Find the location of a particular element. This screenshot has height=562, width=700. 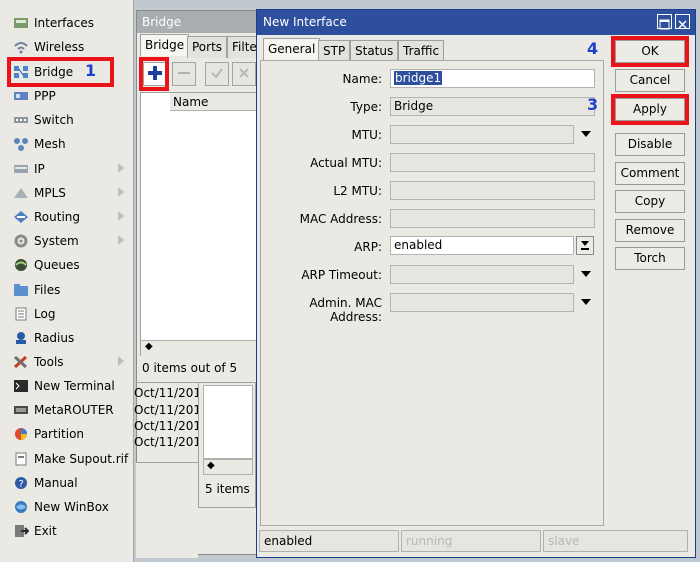

log-icon is located at coordinates (21, 314).